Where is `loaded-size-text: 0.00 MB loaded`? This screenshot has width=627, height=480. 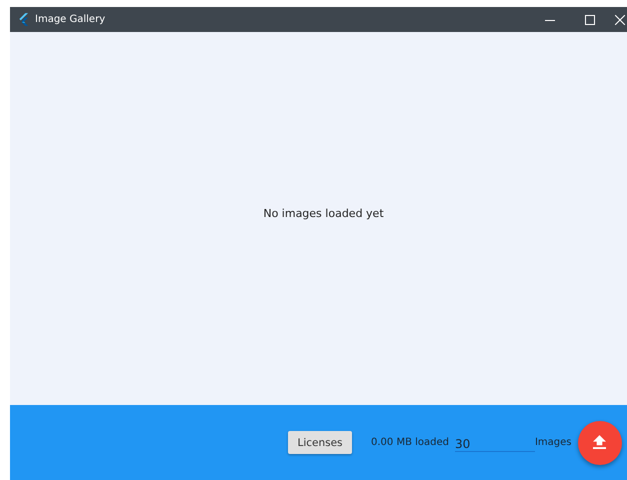
loaded-size-text: 0.00 MB loaded is located at coordinates (410, 442).